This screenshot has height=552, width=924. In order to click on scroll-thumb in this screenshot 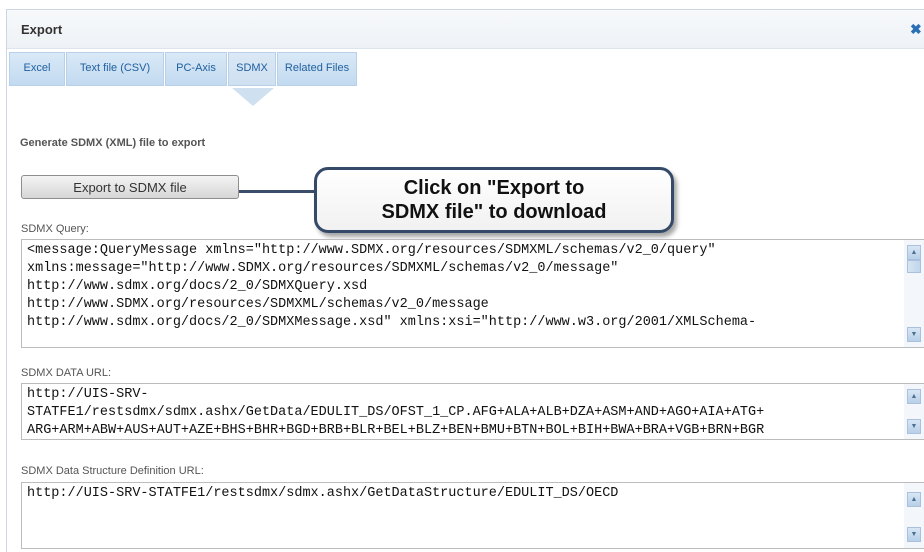, I will do `click(914, 266)`.